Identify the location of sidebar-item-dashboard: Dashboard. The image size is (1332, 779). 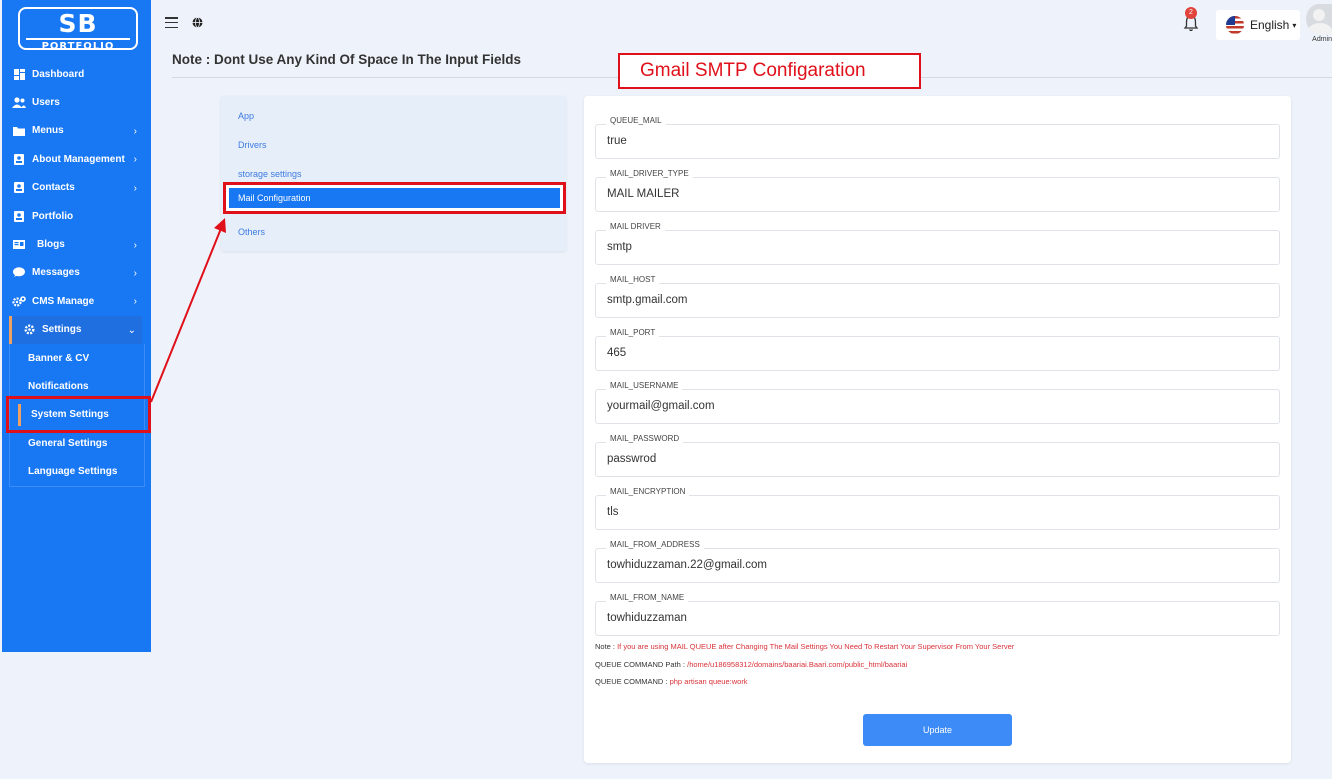
(76, 74).